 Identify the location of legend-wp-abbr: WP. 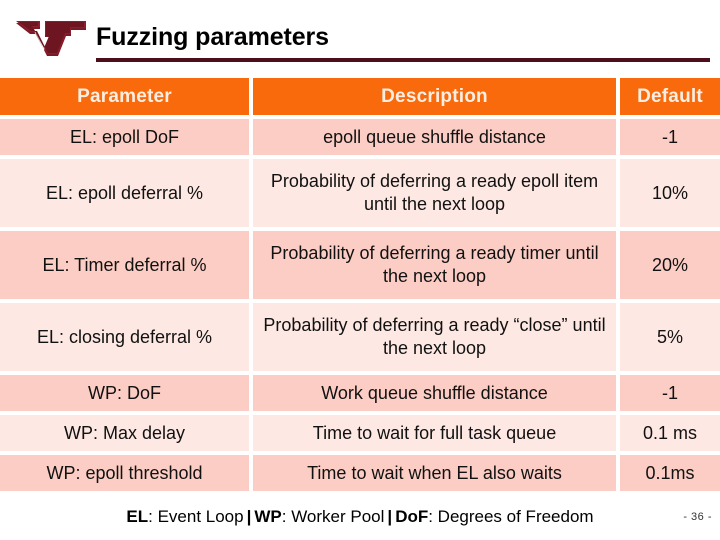
(268, 516).